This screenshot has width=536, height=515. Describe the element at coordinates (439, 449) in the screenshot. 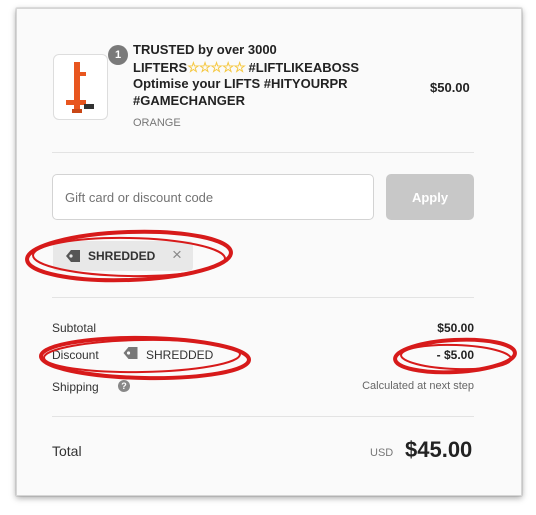

I see `total-amount: $45.00` at that location.